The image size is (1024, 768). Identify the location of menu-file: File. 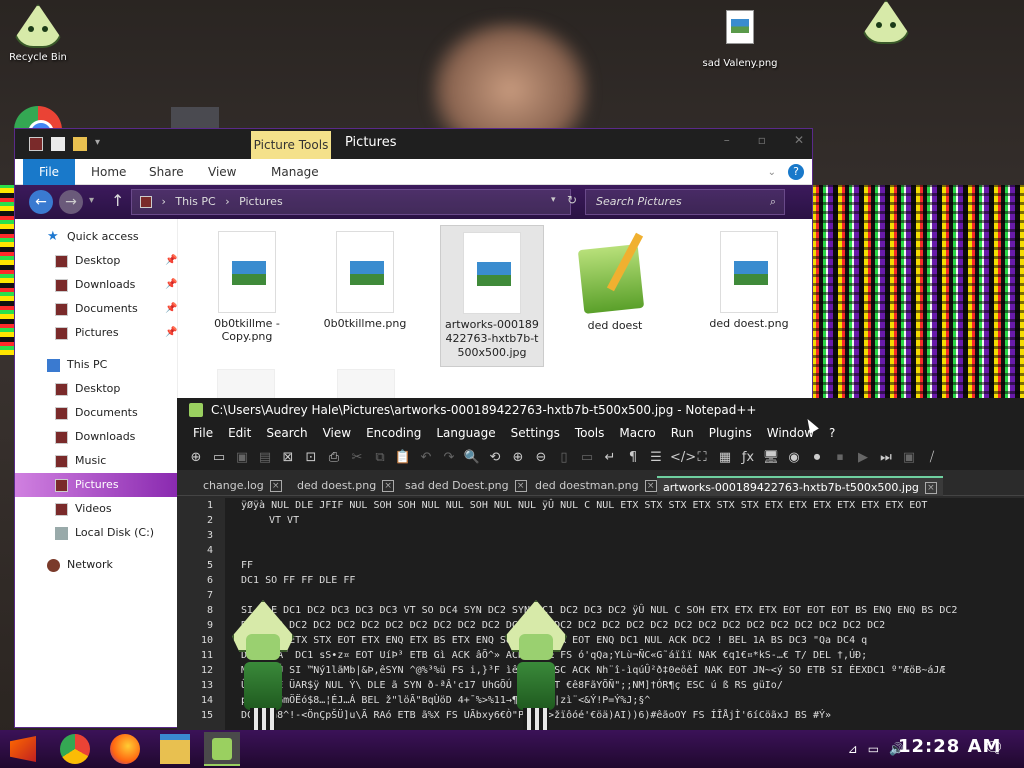
(203, 433).